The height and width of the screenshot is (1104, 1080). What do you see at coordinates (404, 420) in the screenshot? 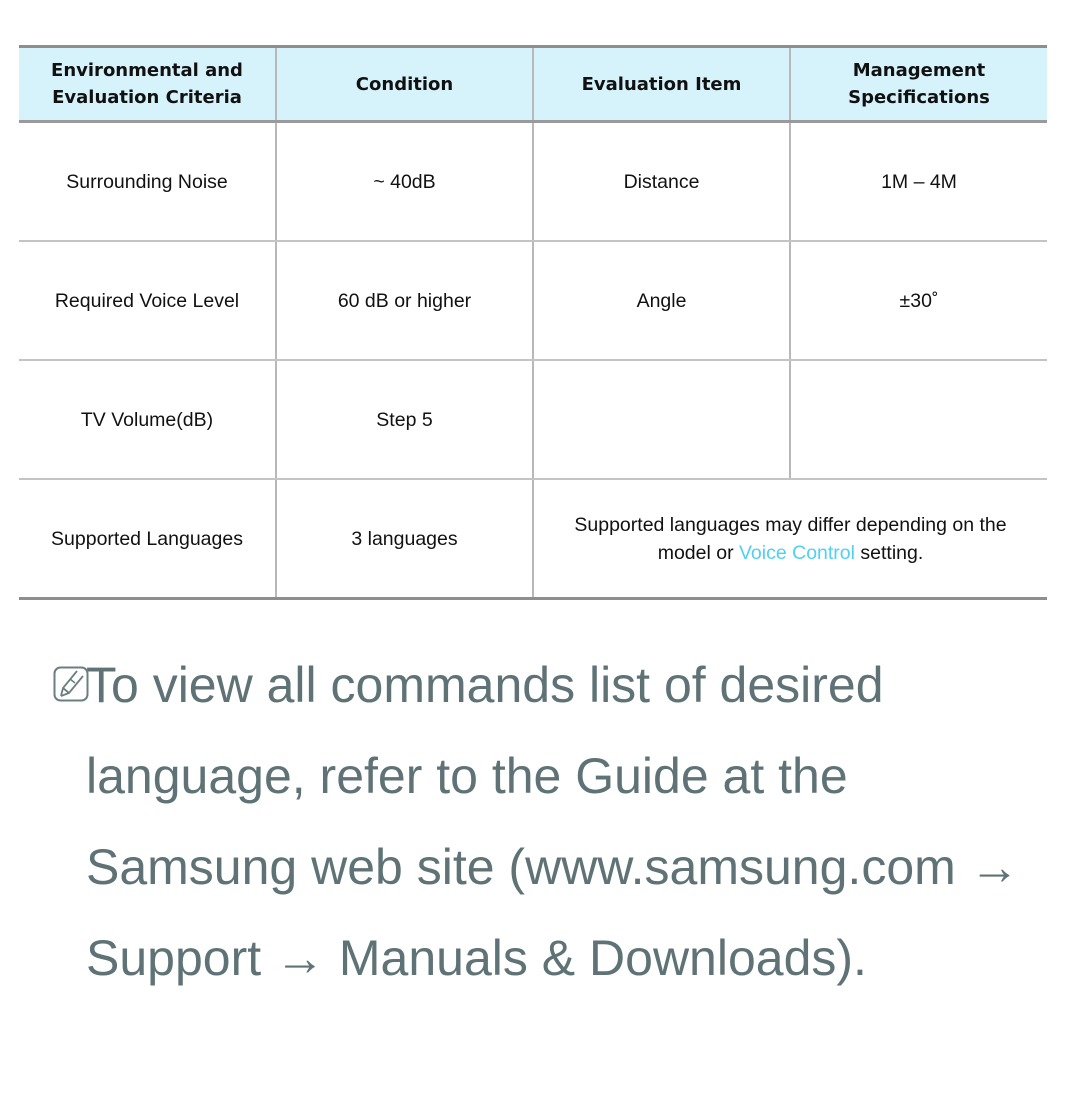
I see `cell-condition: Step 5` at bounding box center [404, 420].